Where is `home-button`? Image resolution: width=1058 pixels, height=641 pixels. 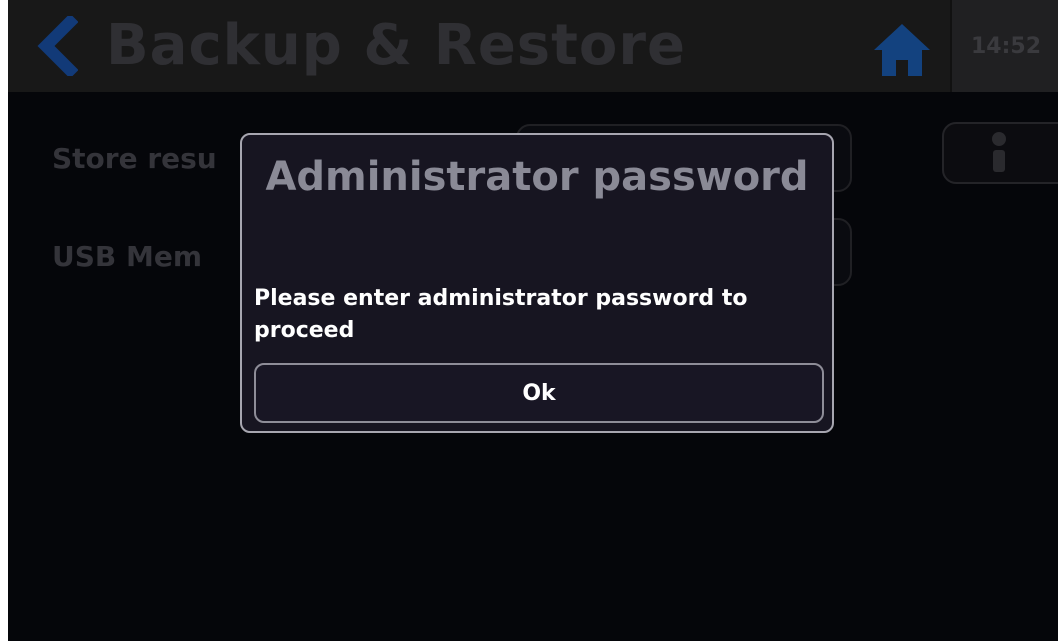
home-button is located at coordinates (902, 50).